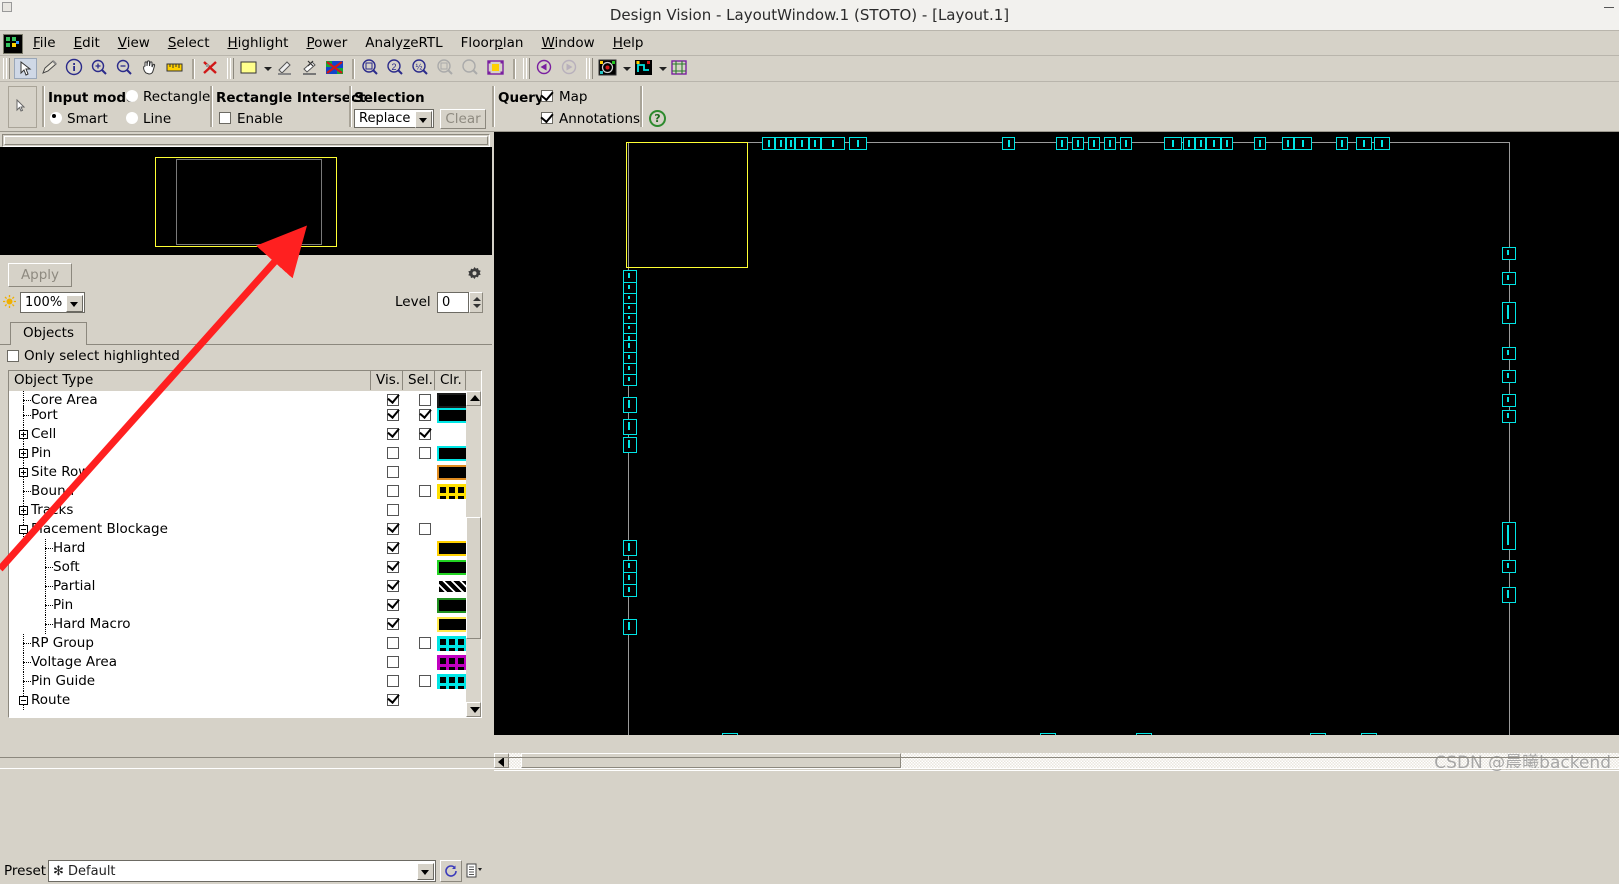 The height and width of the screenshot is (884, 1619). What do you see at coordinates (125, 68) in the screenshot?
I see `zoom-out-icon` at bounding box center [125, 68].